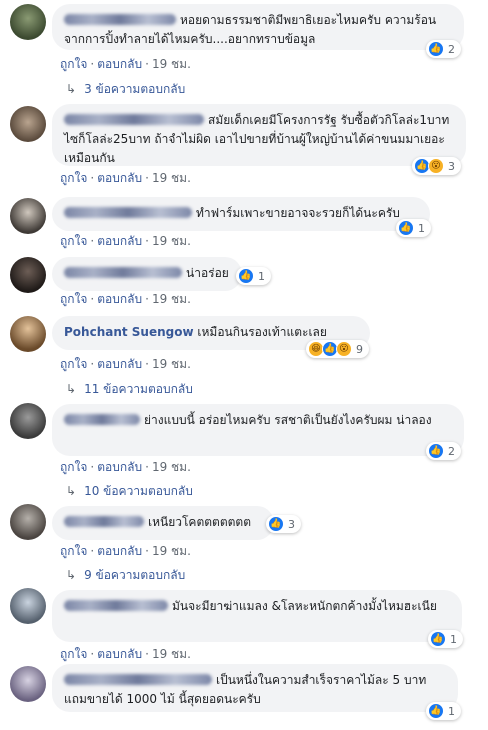 This screenshot has height=730, width=488. I want to click on reaction-summary: 😆 👍 😮 9, so click(337, 349).